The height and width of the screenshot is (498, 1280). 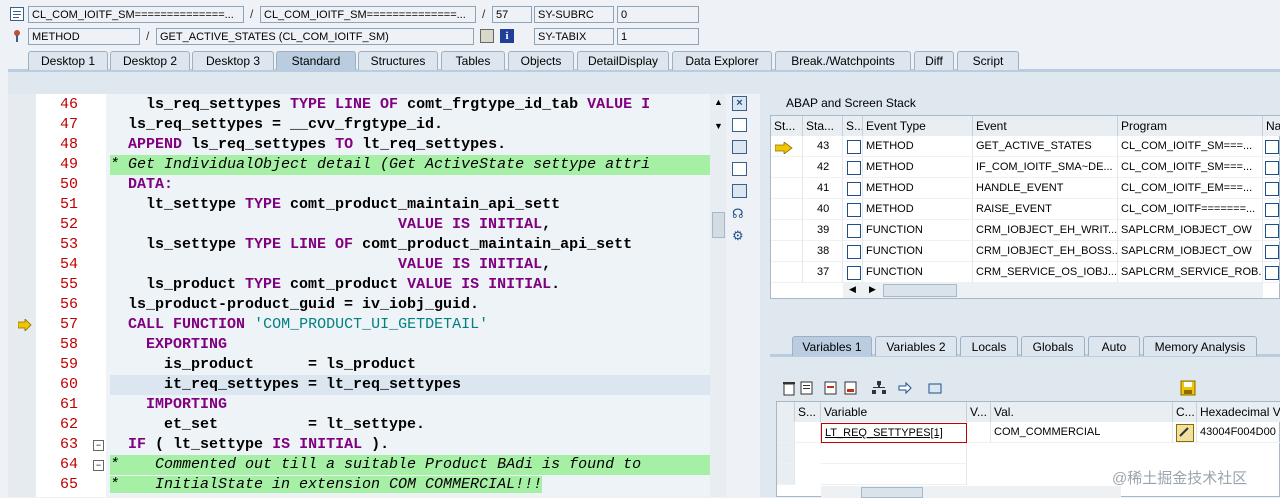 What do you see at coordinates (68, 484) in the screenshot?
I see `line-number: 65` at bounding box center [68, 484].